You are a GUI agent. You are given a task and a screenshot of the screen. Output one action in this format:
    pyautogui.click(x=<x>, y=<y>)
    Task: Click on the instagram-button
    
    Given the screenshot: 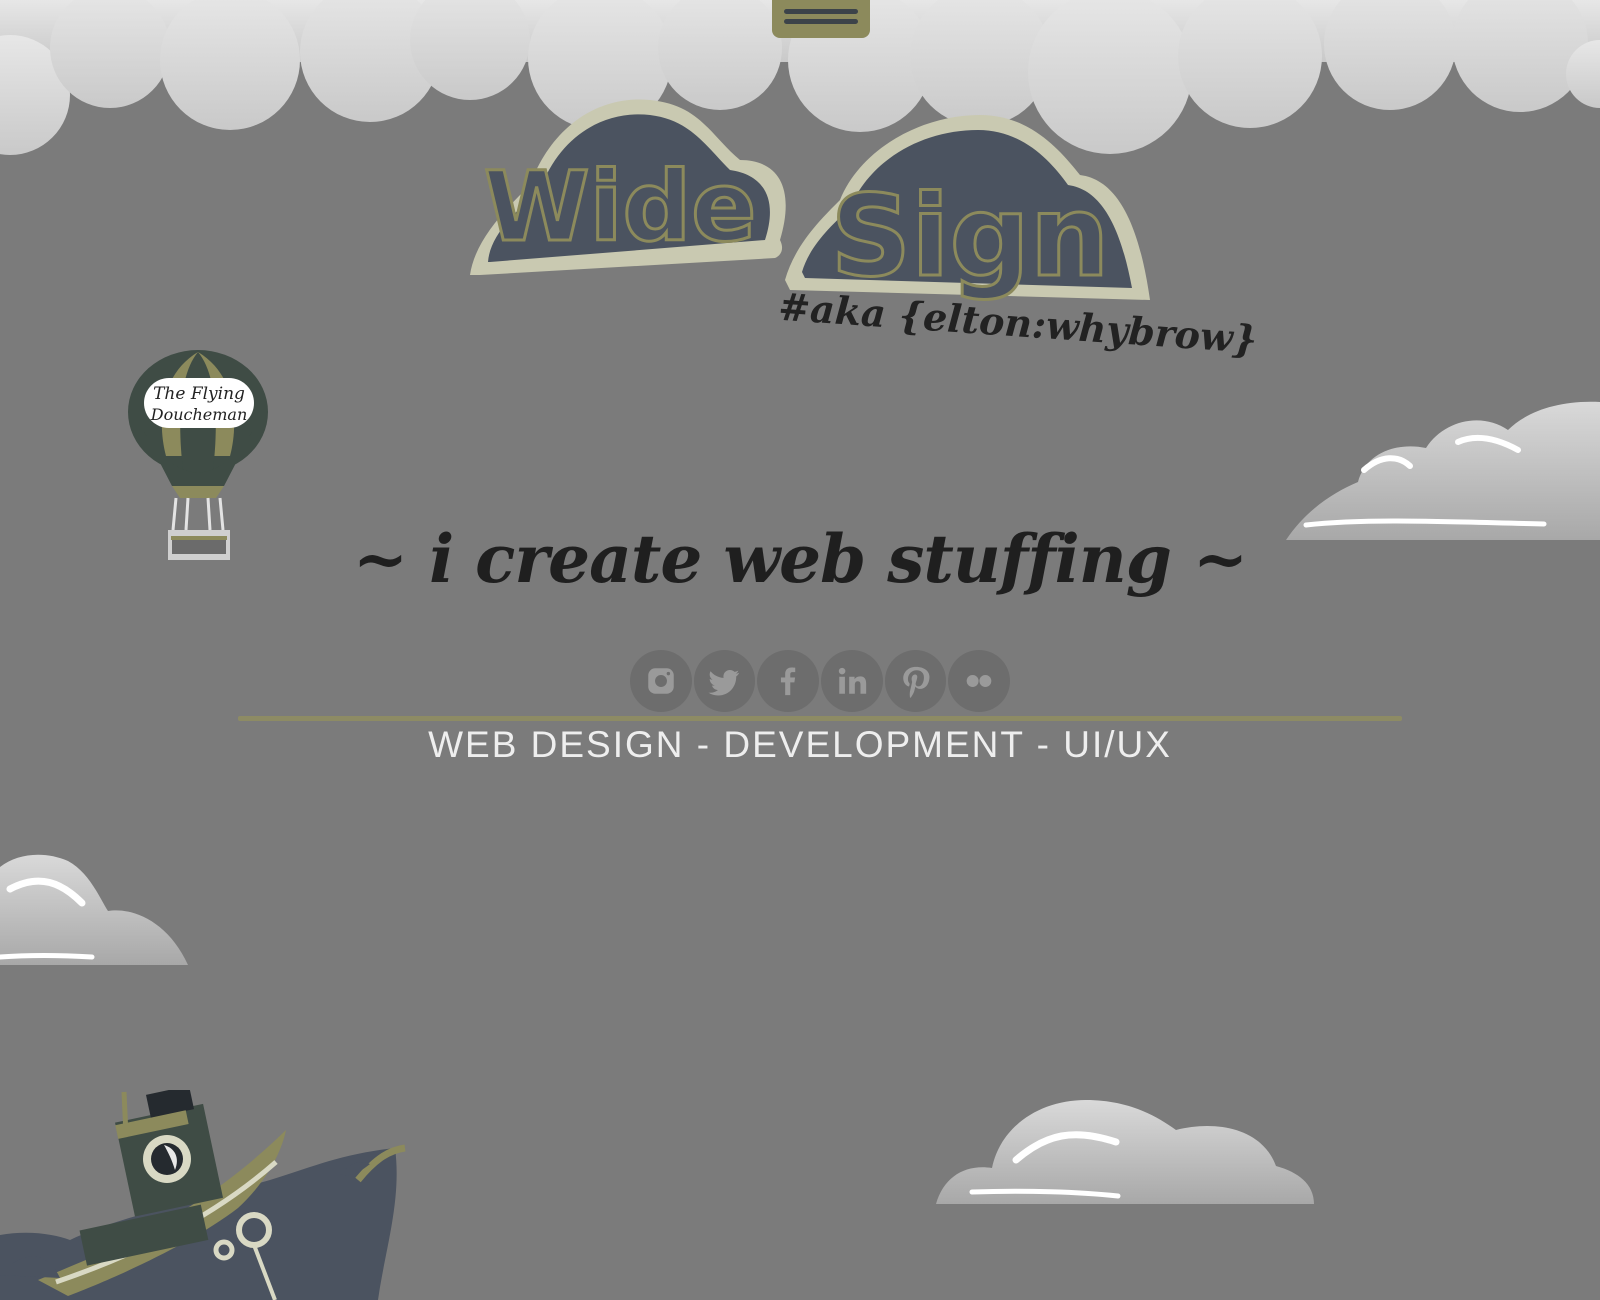 What is the action you would take?
    pyautogui.click(x=661, y=681)
    